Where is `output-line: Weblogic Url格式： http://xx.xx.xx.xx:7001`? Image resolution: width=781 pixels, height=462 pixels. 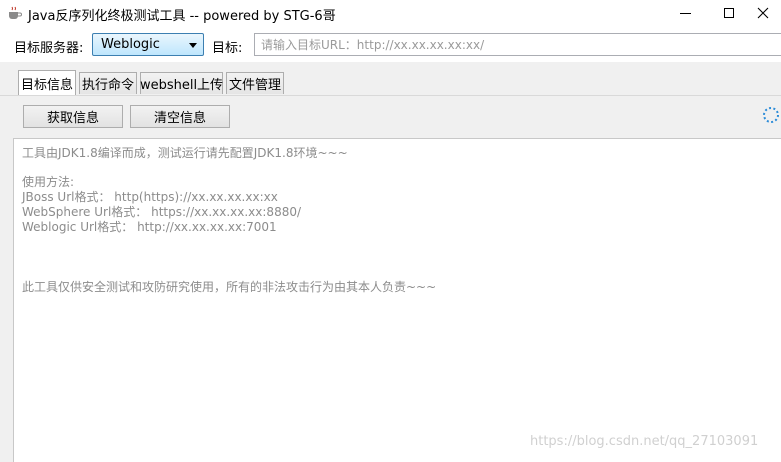
output-line: Weblogic Url格式： http://xx.xx.xx.xx:7001 is located at coordinates (149, 227).